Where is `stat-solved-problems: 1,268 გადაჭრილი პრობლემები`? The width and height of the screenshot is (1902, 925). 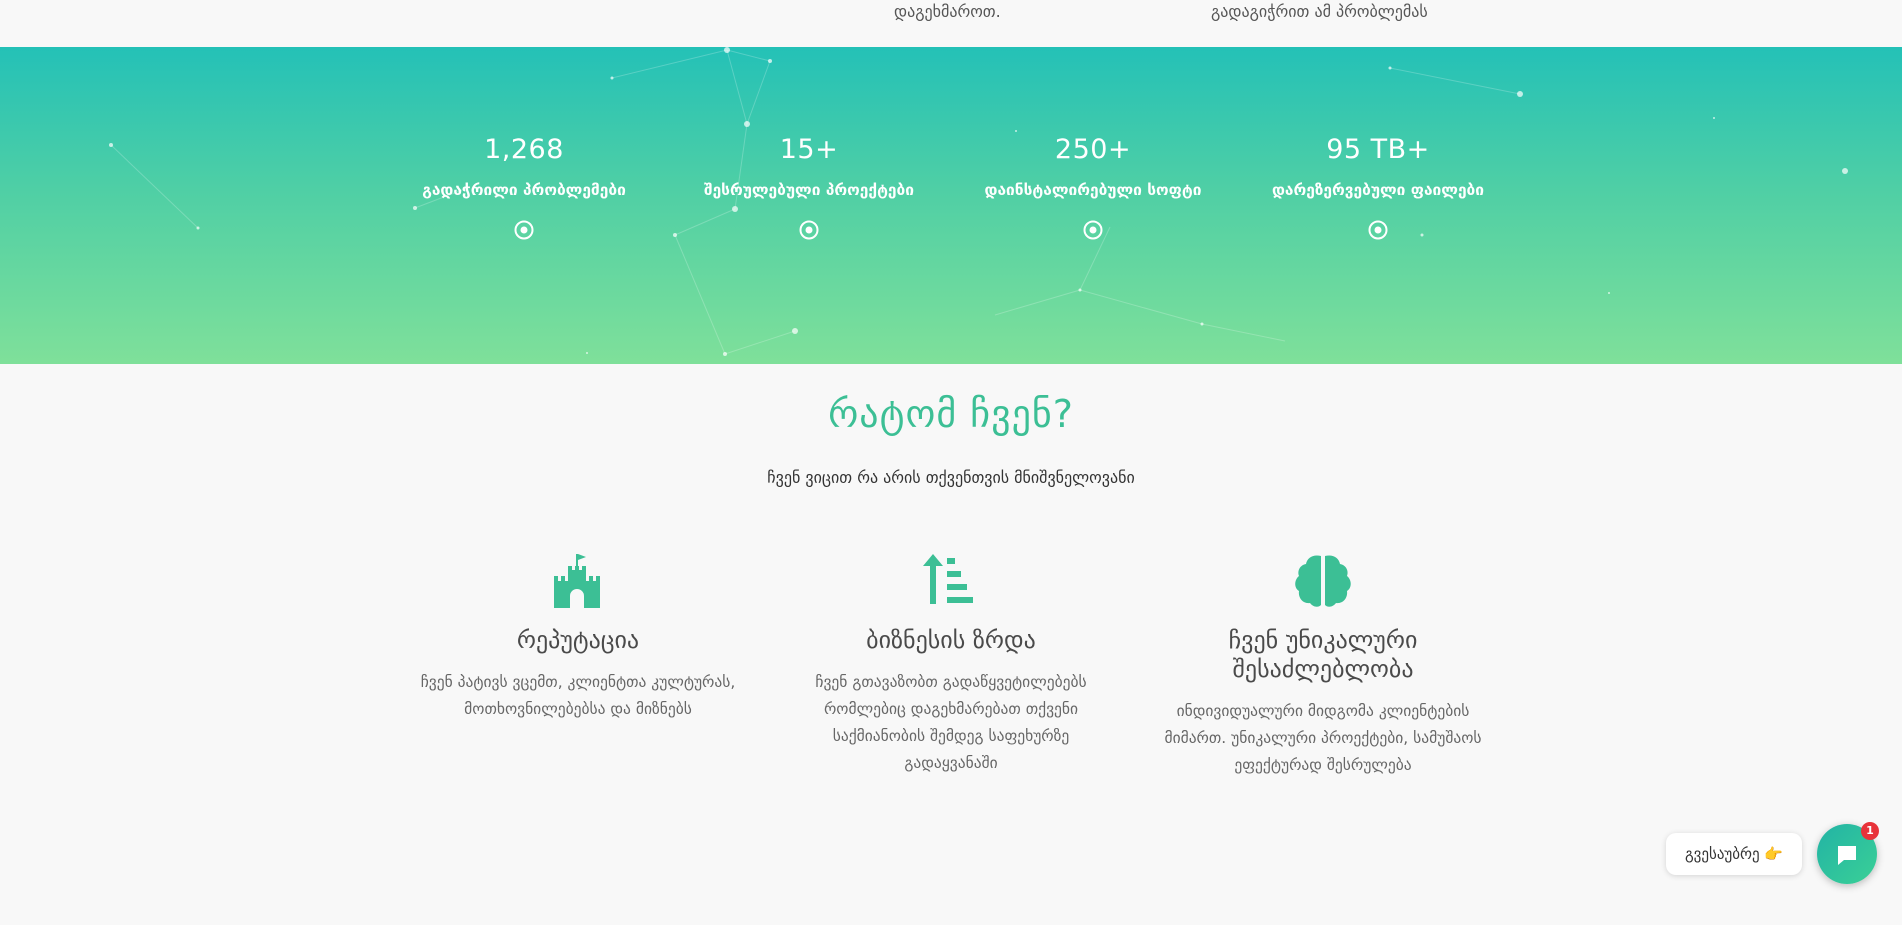 stat-solved-problems: 1,268 გადაჭრილი პრობლემები is located at coordinates (524, 186).